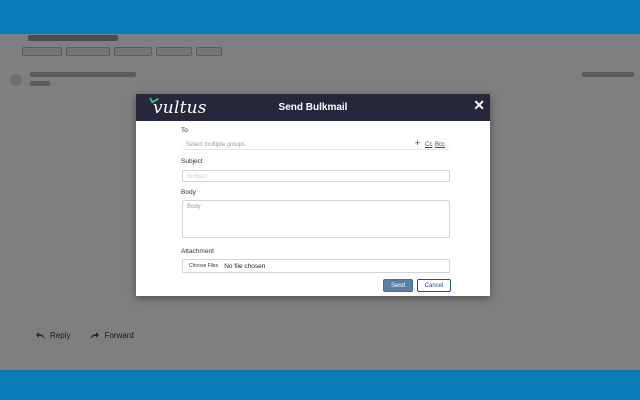 The width and height of the screenshot is (640, 400). I want to click on subject-input: Subject, so click(316, 176).